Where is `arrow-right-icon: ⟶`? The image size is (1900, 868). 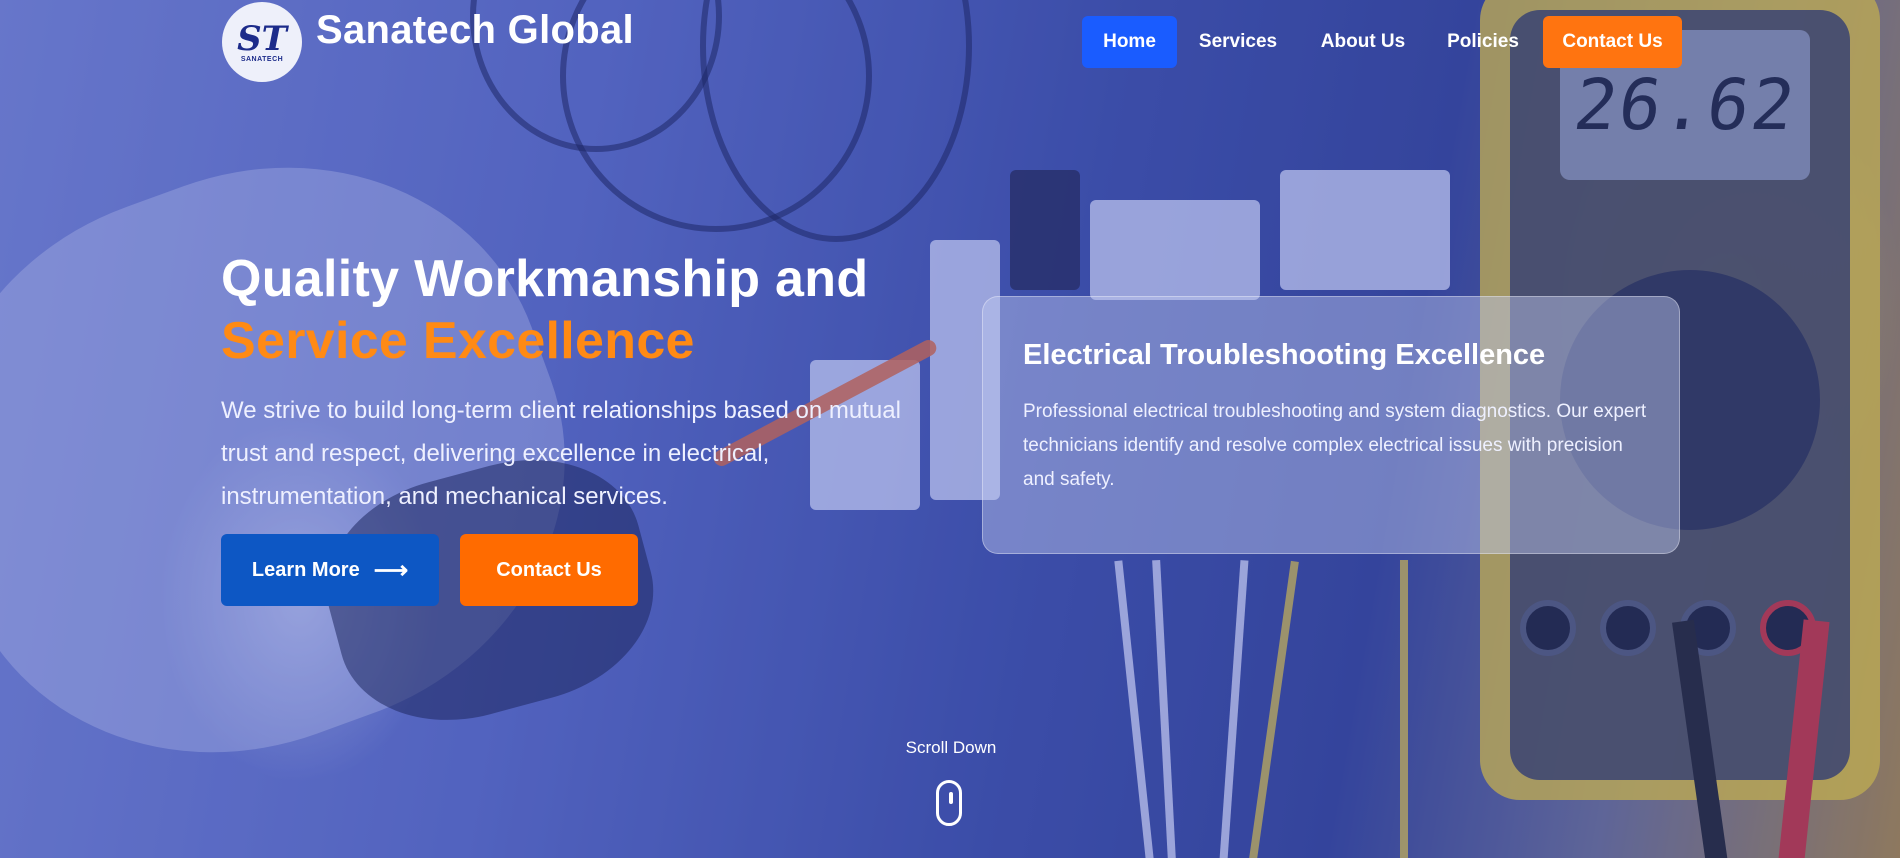
arrow-right-icon: ⟶ is located at coordinates (391, 570).